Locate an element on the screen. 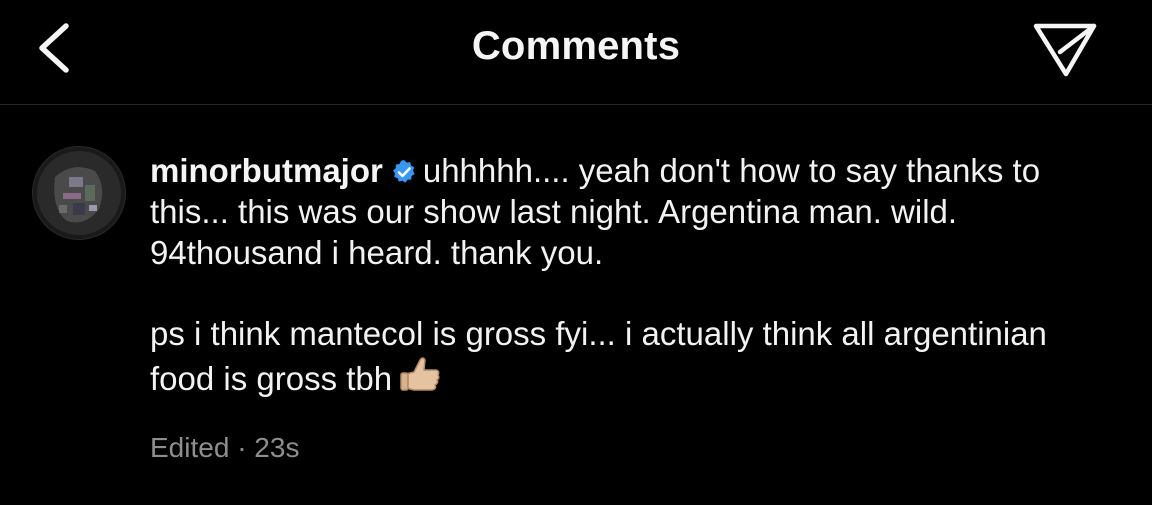  timestamp: 23s is located at coordinates (277, 447).